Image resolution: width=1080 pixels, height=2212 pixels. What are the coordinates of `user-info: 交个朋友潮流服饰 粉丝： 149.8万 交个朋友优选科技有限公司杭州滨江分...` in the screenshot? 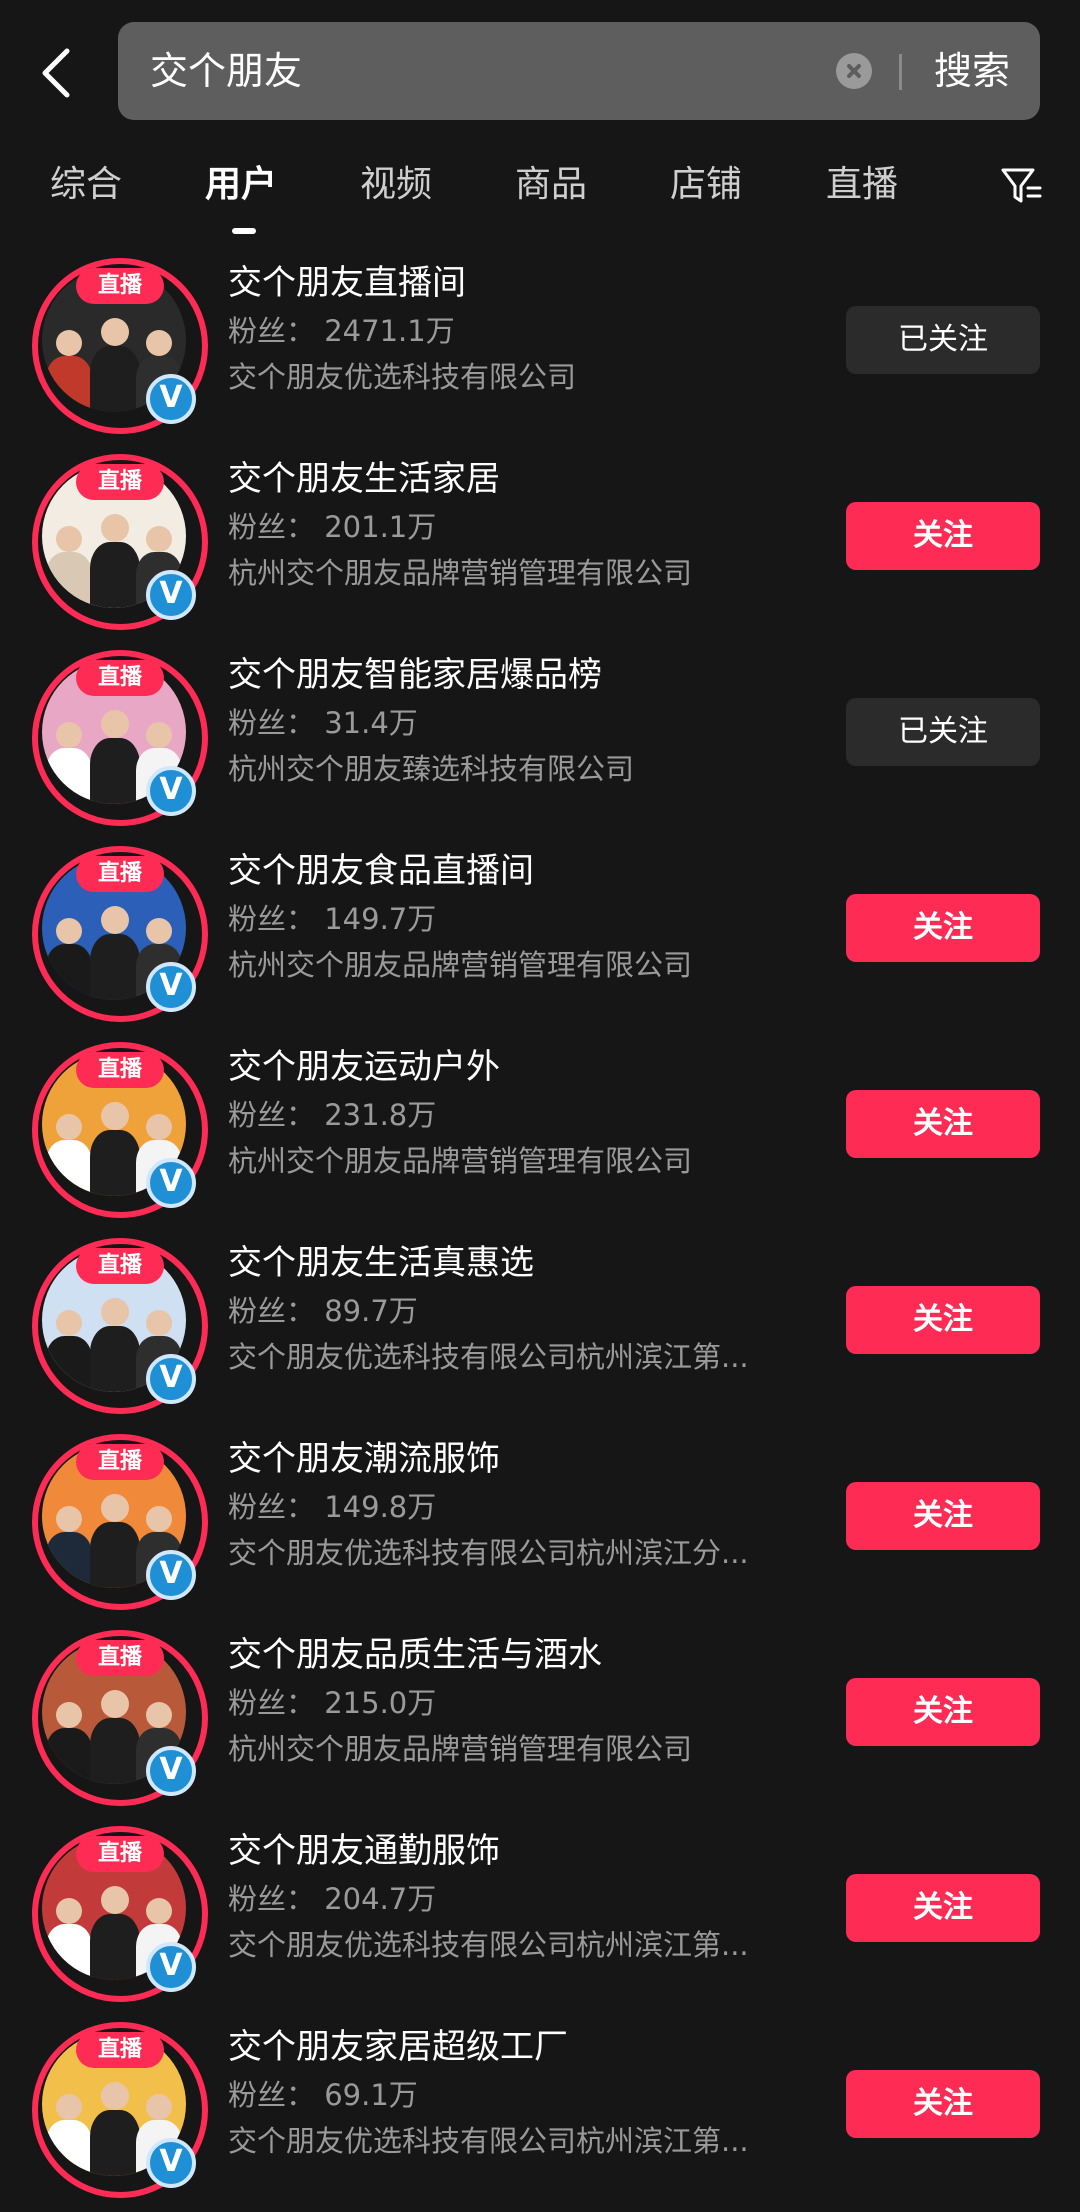 It's located at (518, 1505).